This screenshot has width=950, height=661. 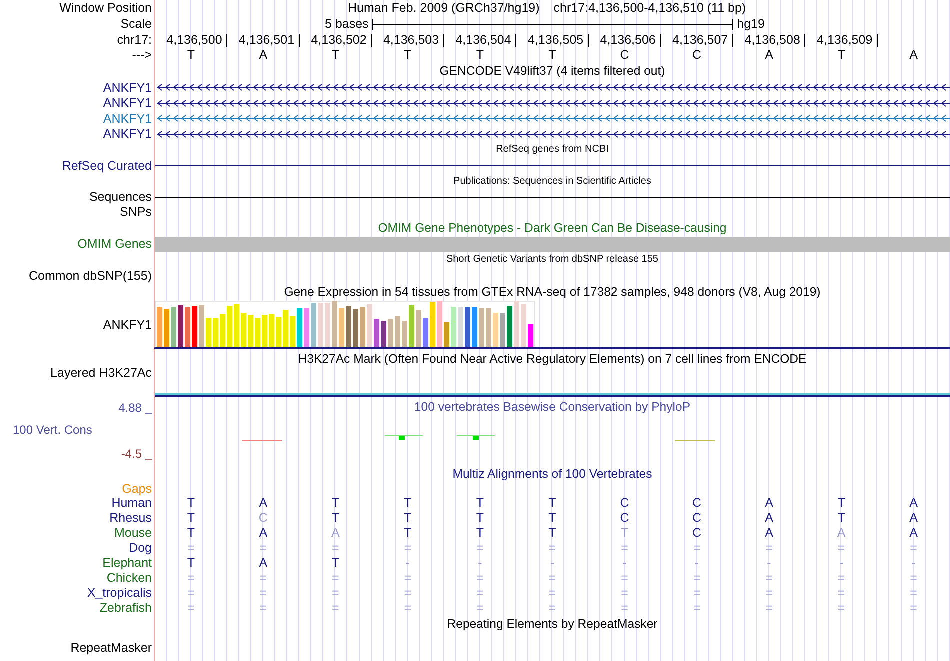 What do you see at coordinates (347, 24) in the screenshot?
I see `scale-text: 5 bases` at bounding box center [347, 24].